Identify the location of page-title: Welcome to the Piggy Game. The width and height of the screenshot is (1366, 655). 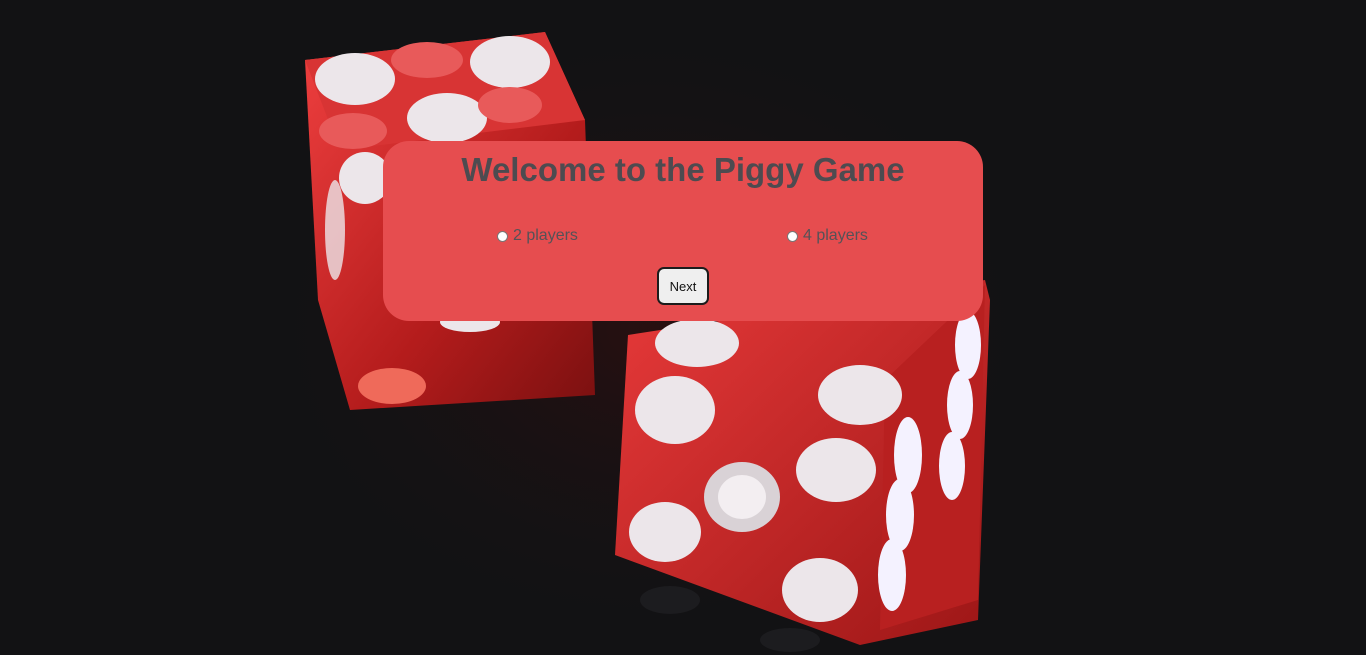
(683, 169).